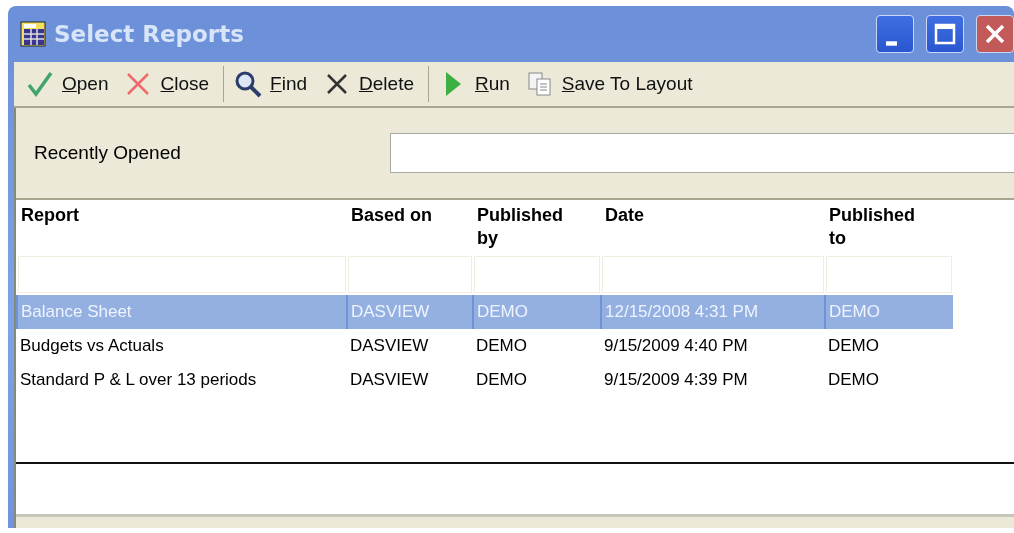 This screenshot has height=533, width=1014. Describe the element at coordinates (40, 84) in the screenshot. I see `check-icon` at that location.